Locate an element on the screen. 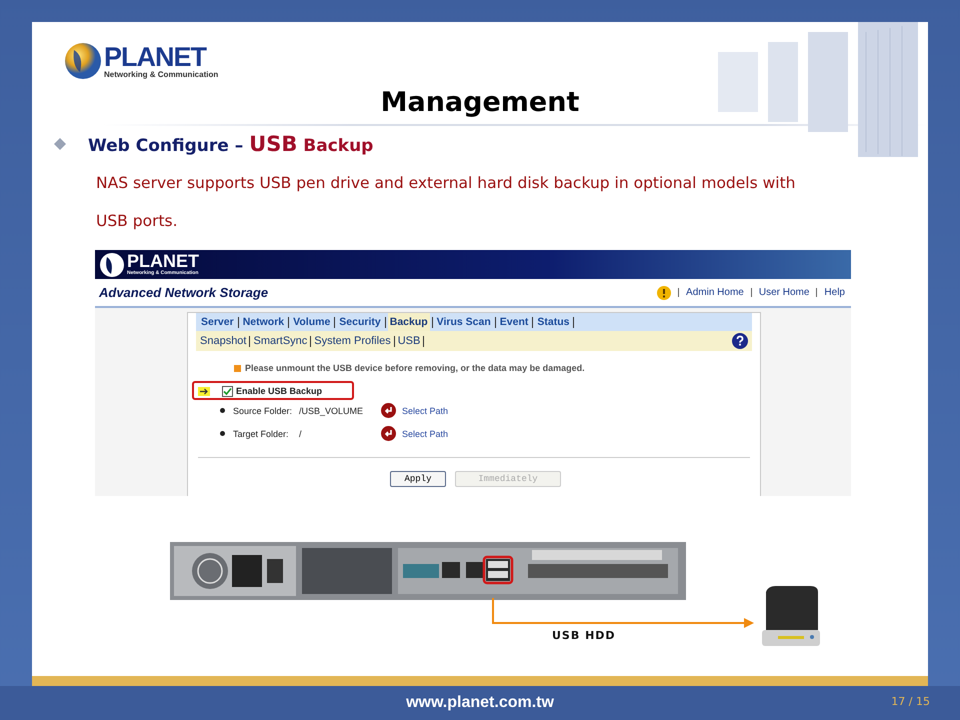 This screenshot has height=720, width=960. tab: Network is located at coordinates (263, 322).